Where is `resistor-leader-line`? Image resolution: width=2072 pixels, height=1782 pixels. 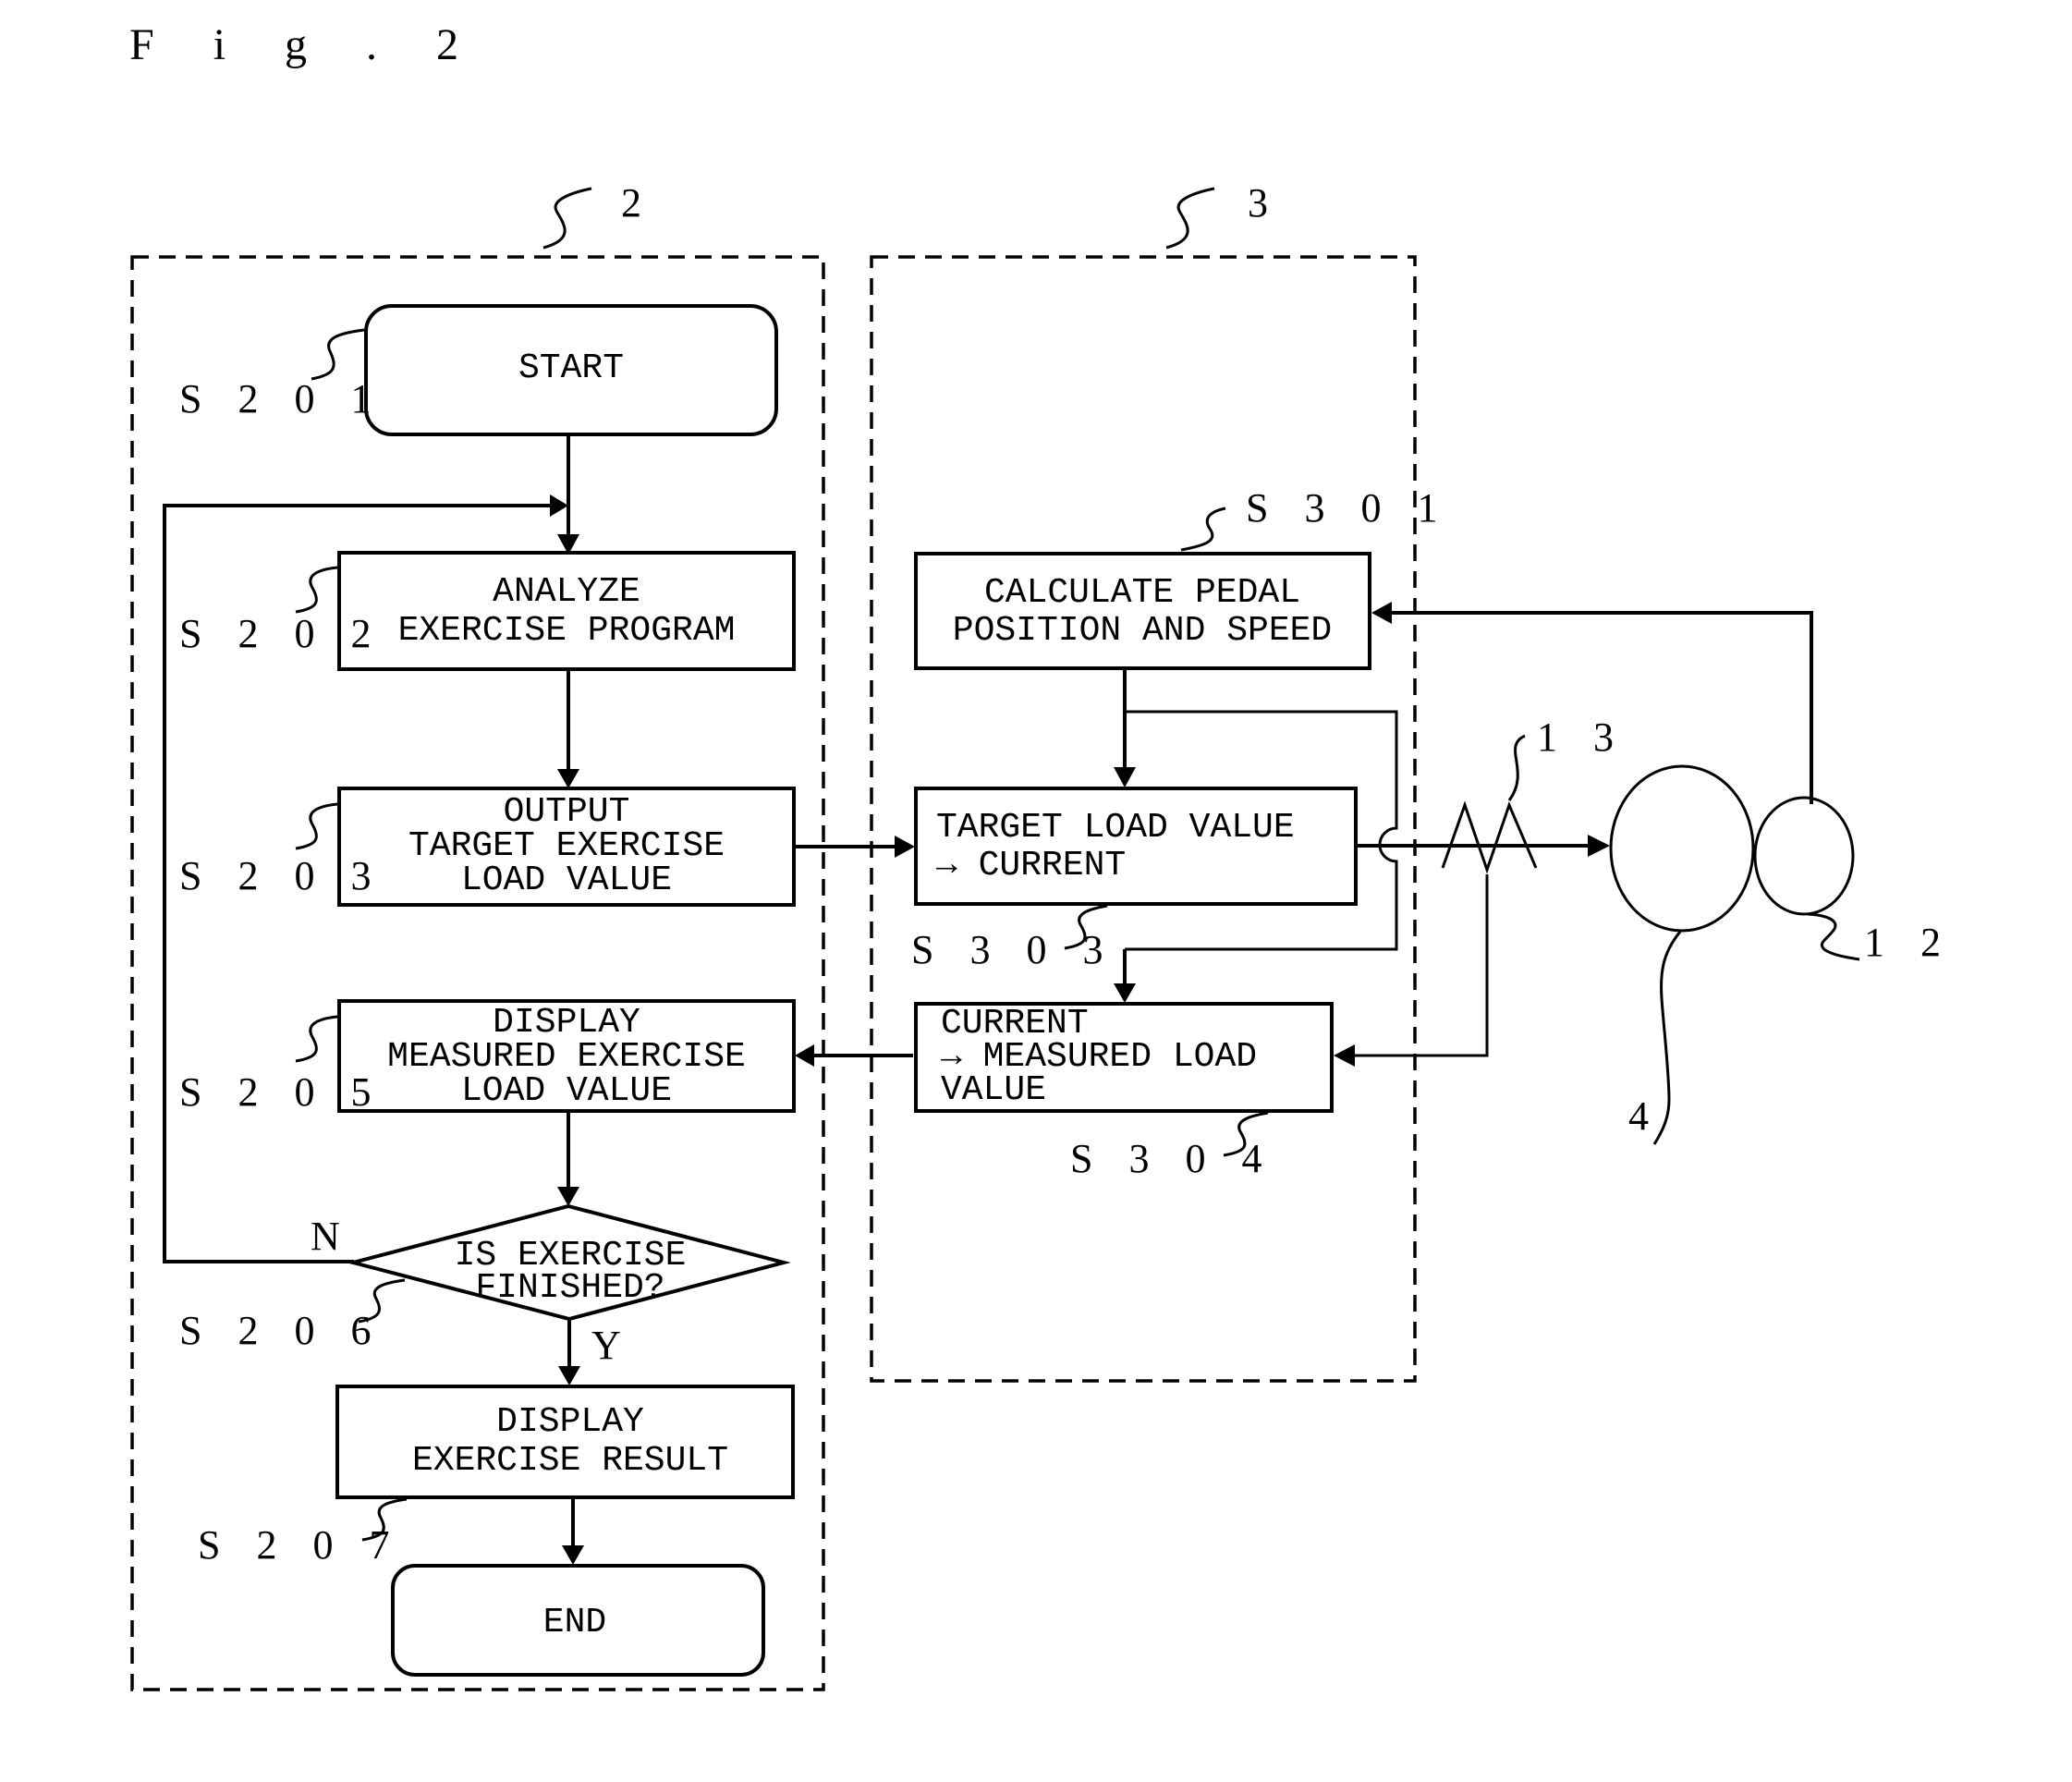
resistor-leader-line is located at coordinates (1516, 767).